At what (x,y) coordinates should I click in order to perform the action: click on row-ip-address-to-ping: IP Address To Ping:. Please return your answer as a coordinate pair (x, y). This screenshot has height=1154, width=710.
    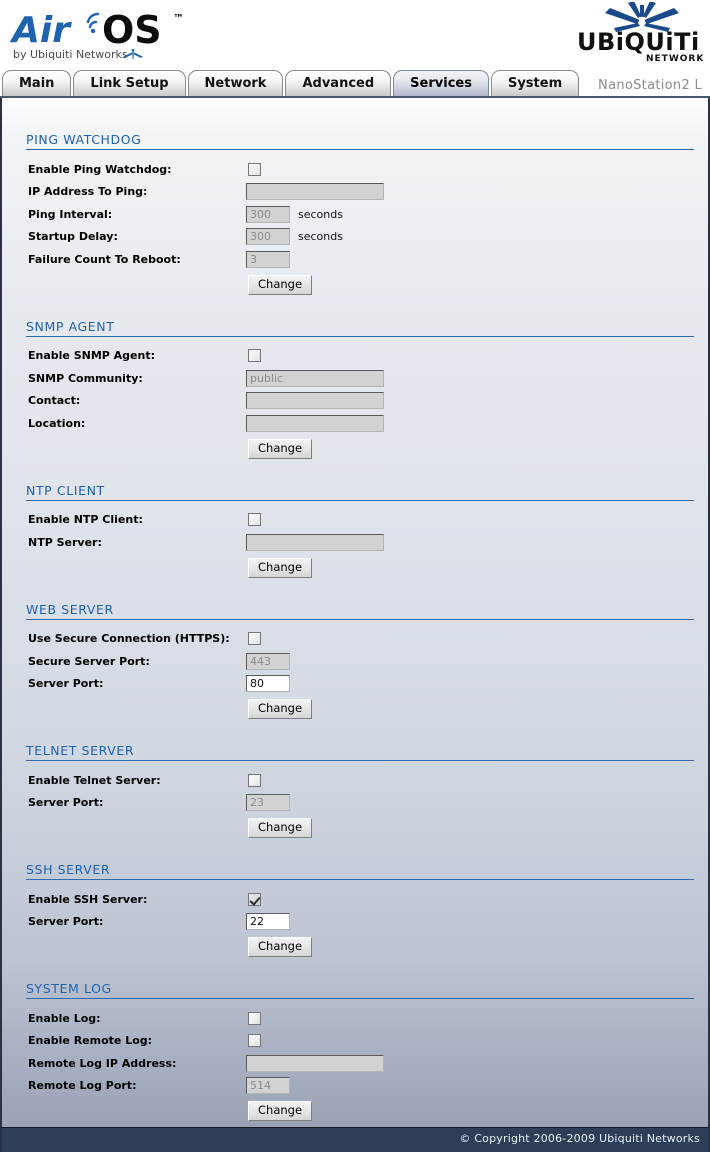
    Looking at the image, I should click on (355, 192).